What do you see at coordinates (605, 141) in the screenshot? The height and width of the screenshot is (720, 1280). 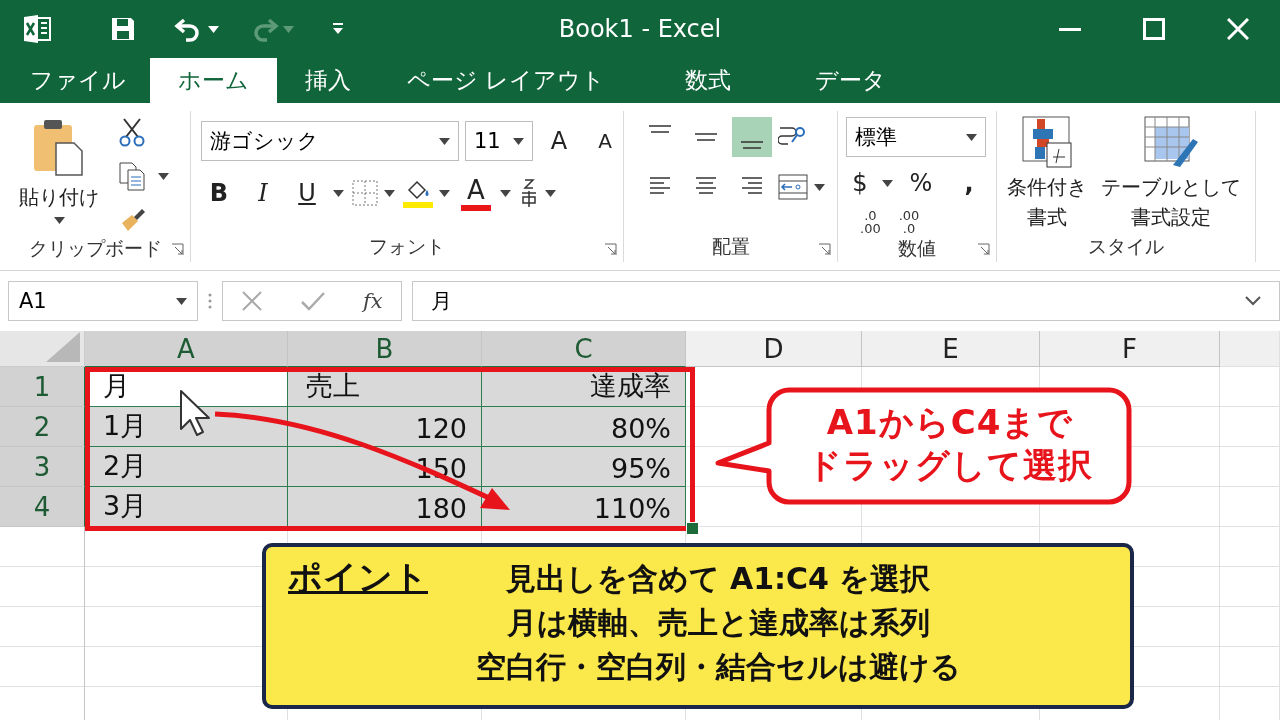 I see `shrink-font-button: A` at bounding box center [605, 141].